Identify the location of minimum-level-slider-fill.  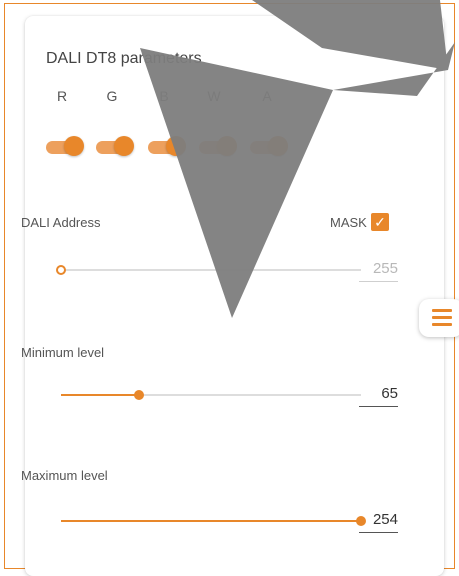
(100, 395).